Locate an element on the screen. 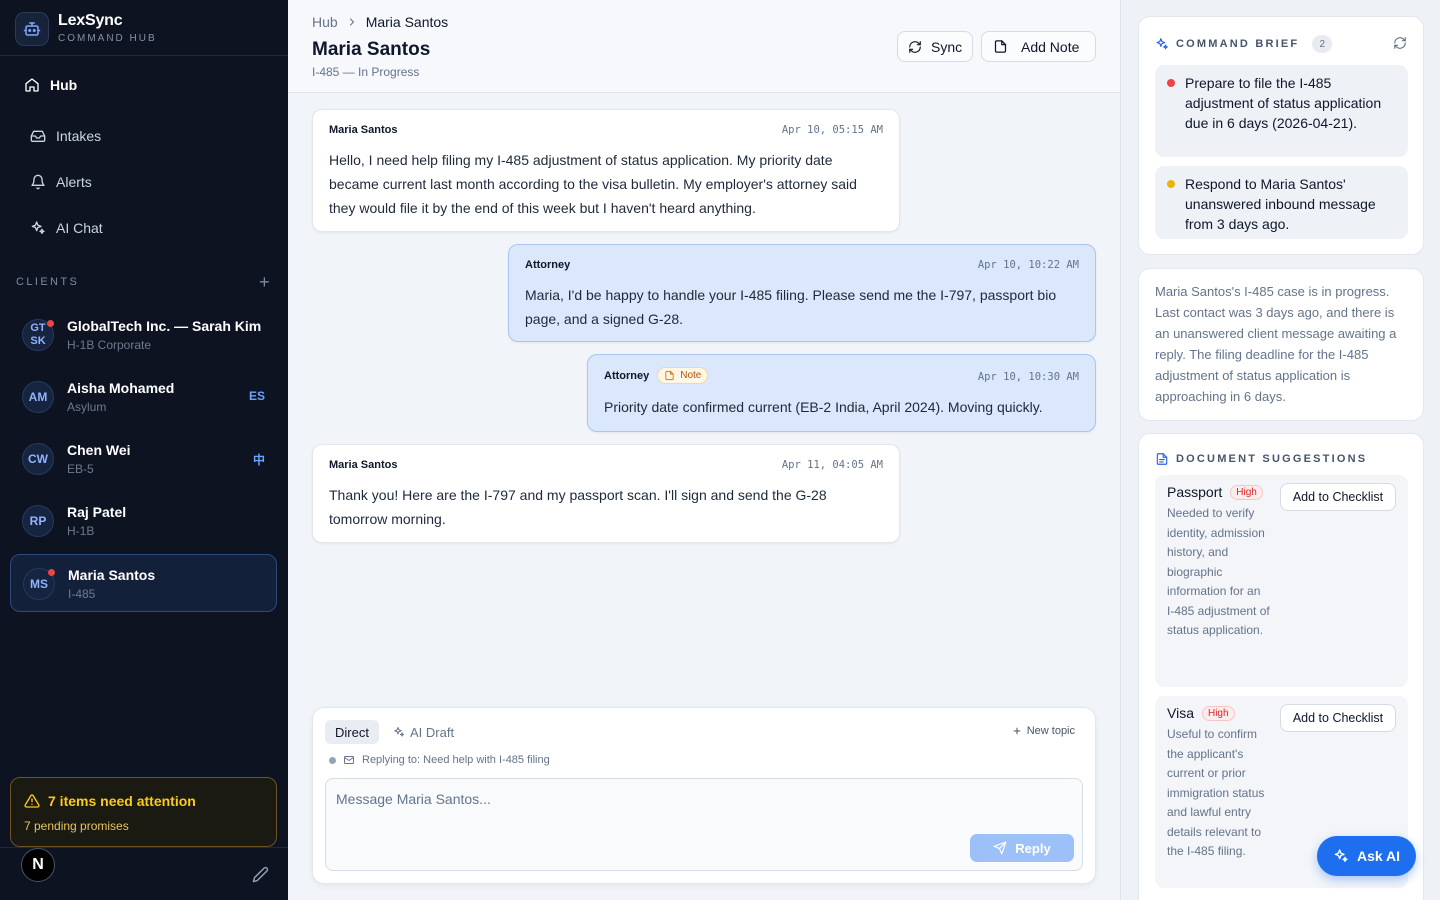 This screenshot has height=900, width=1440. nav-intakes: Intakes is located at coordinates (144, 136).